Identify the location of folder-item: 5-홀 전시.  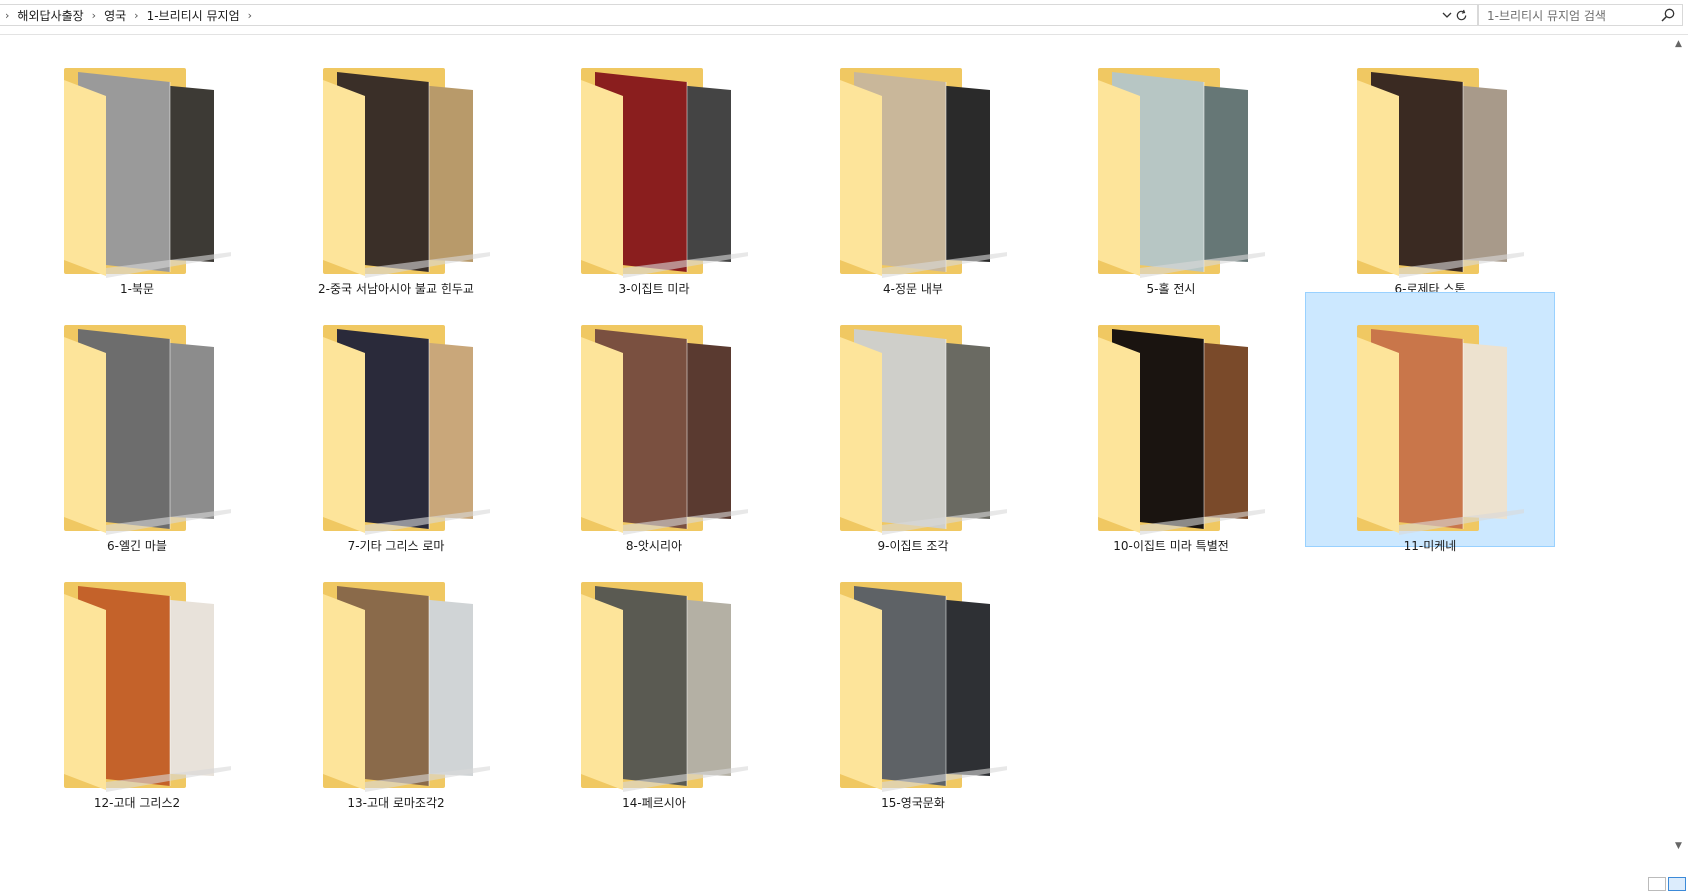
(1171, 165).